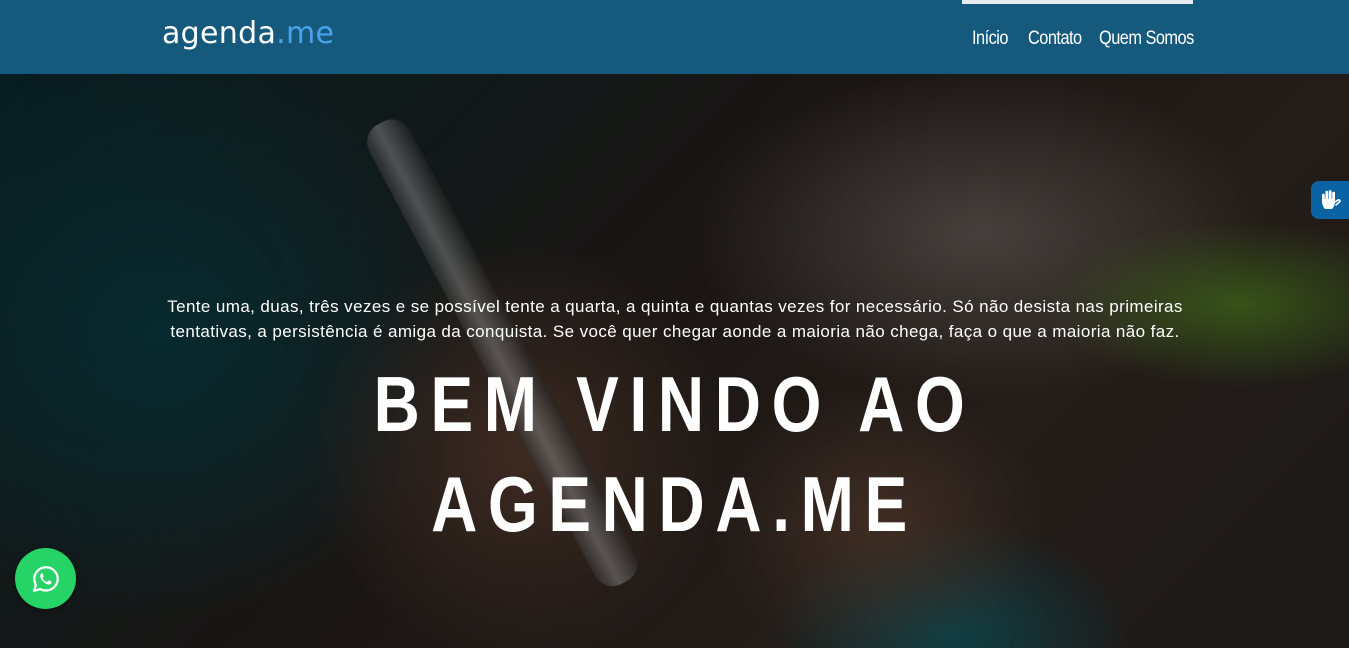  I want to click on nav-link-contato: Contato, so click(1055, 39).